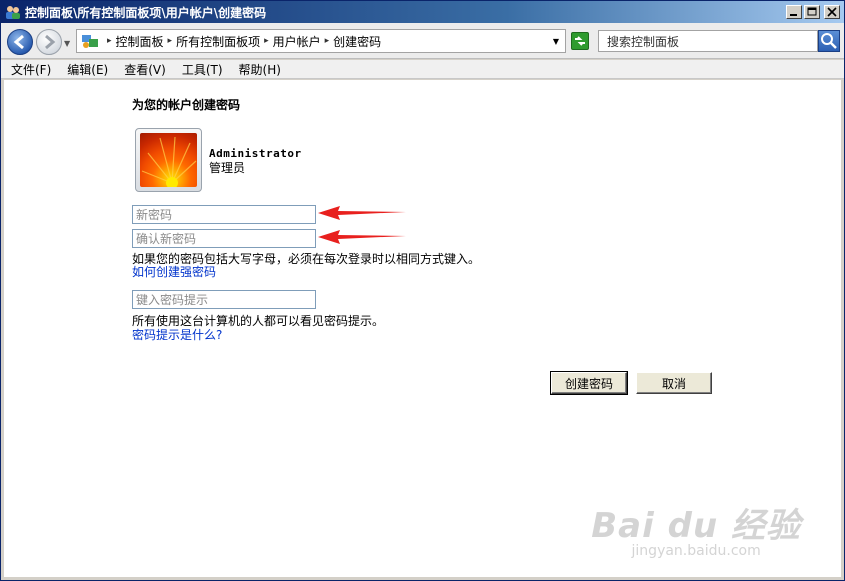 The width and height of the screenshot is (845, 581). I want to click on strong-password-link: 如何创建强密码, so click(174, 271).